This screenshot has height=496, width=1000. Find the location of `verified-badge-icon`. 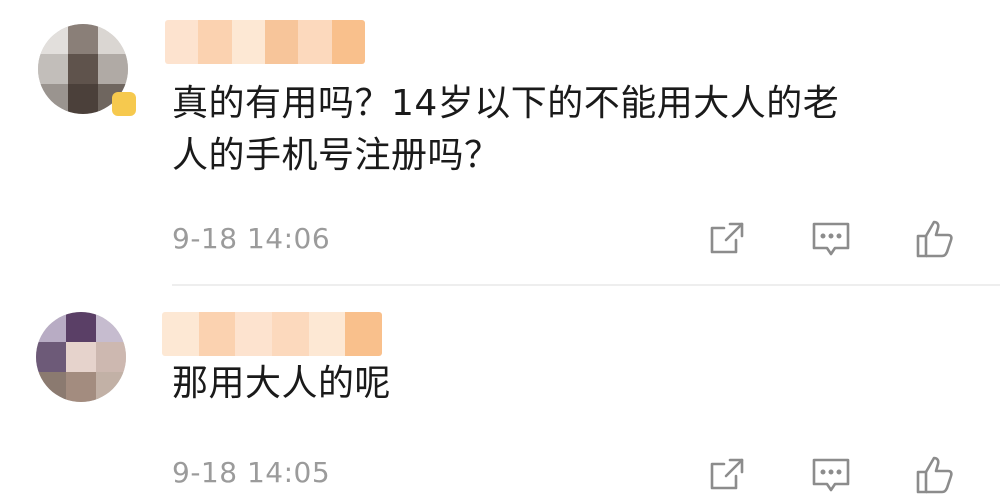

verified-badge-icon is located at coordinates (124, 104).